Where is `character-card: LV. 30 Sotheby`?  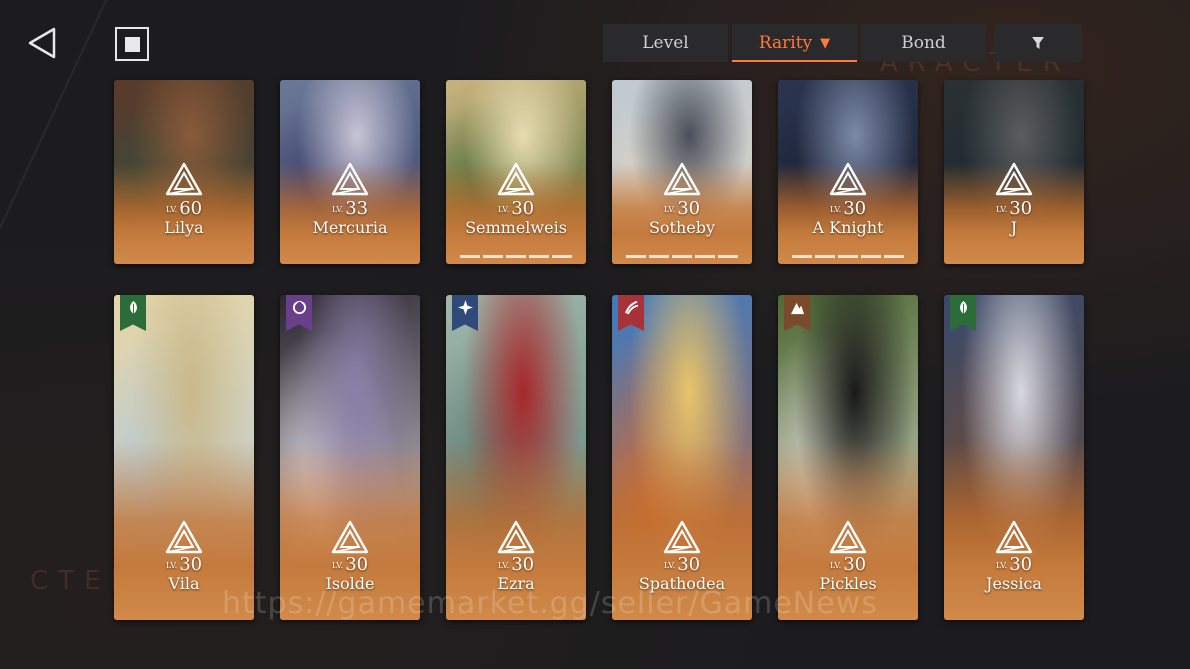
character-card: LV. 30 Sotheby is located at coordinates (682, 172).